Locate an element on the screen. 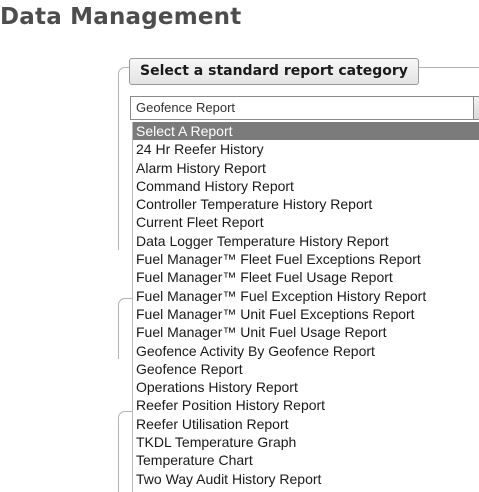 The height and width of the screenshot is (492, 479). dropdown-option: Command History Report is located at coordinates (306, 186).